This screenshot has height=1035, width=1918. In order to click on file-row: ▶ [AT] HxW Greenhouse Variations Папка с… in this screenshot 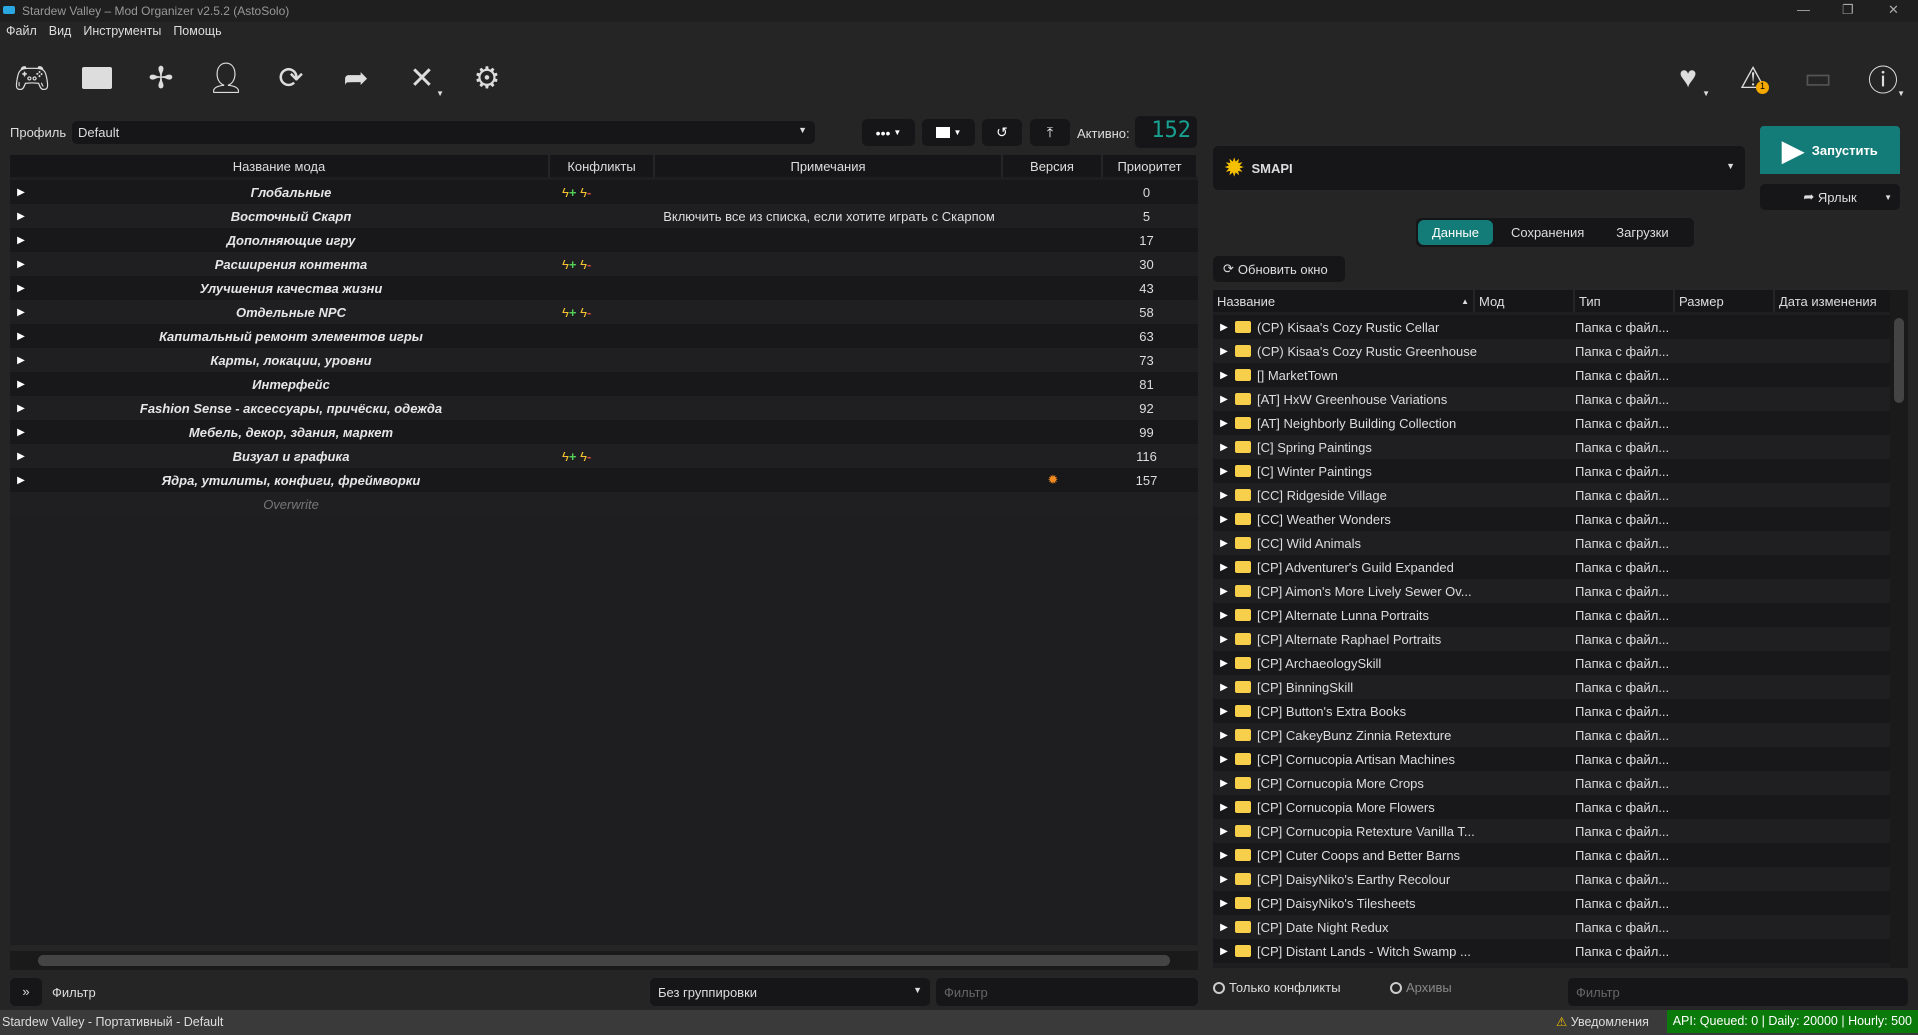, I will do `click(1551, 399)`.